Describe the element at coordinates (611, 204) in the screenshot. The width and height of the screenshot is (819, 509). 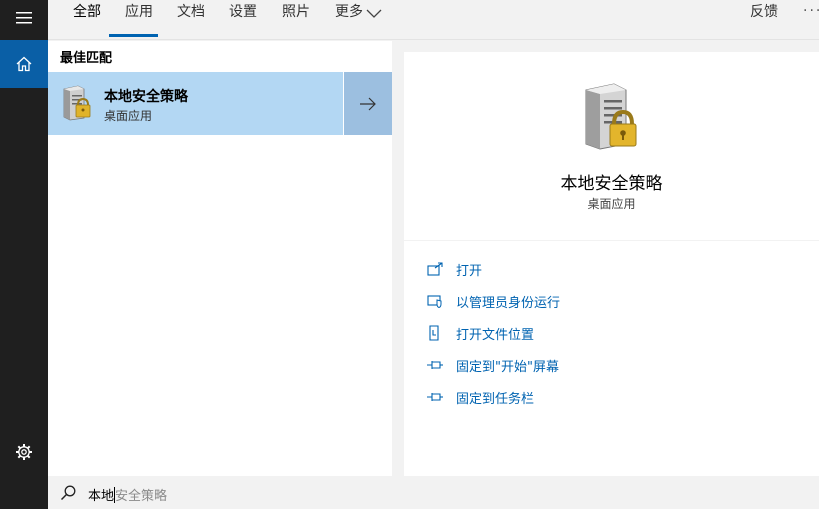
I see `preview-app-type: 桌面应用` at that location.